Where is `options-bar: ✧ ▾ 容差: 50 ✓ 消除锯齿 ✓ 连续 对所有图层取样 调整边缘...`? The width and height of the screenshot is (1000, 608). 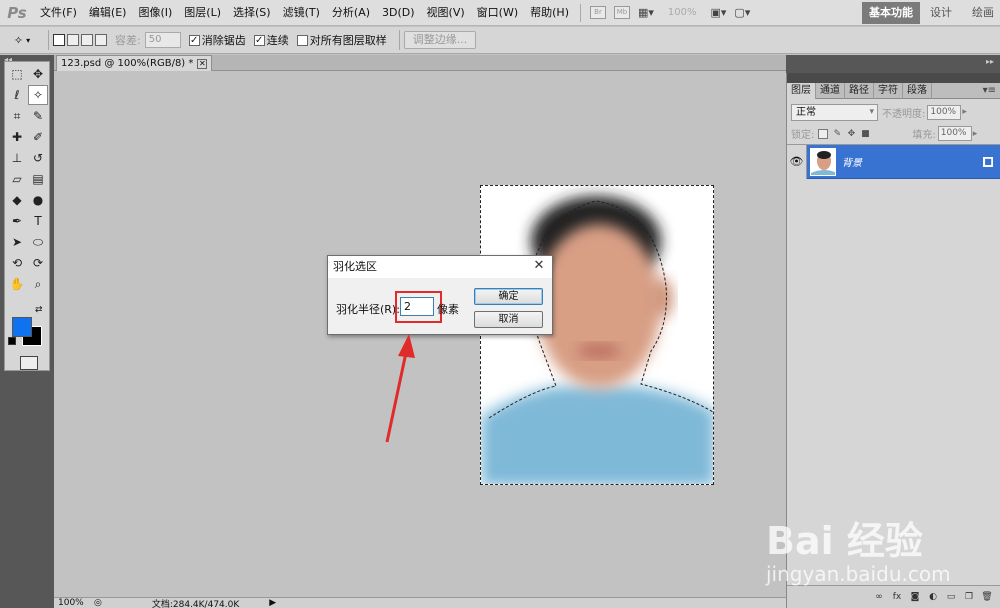 options-bar: ✧ ▾ 容差: 50 ✓ 消除锯齿 ✓ 连续 对所有图层取样 调整边缘... is located at coordinates (500, 40).